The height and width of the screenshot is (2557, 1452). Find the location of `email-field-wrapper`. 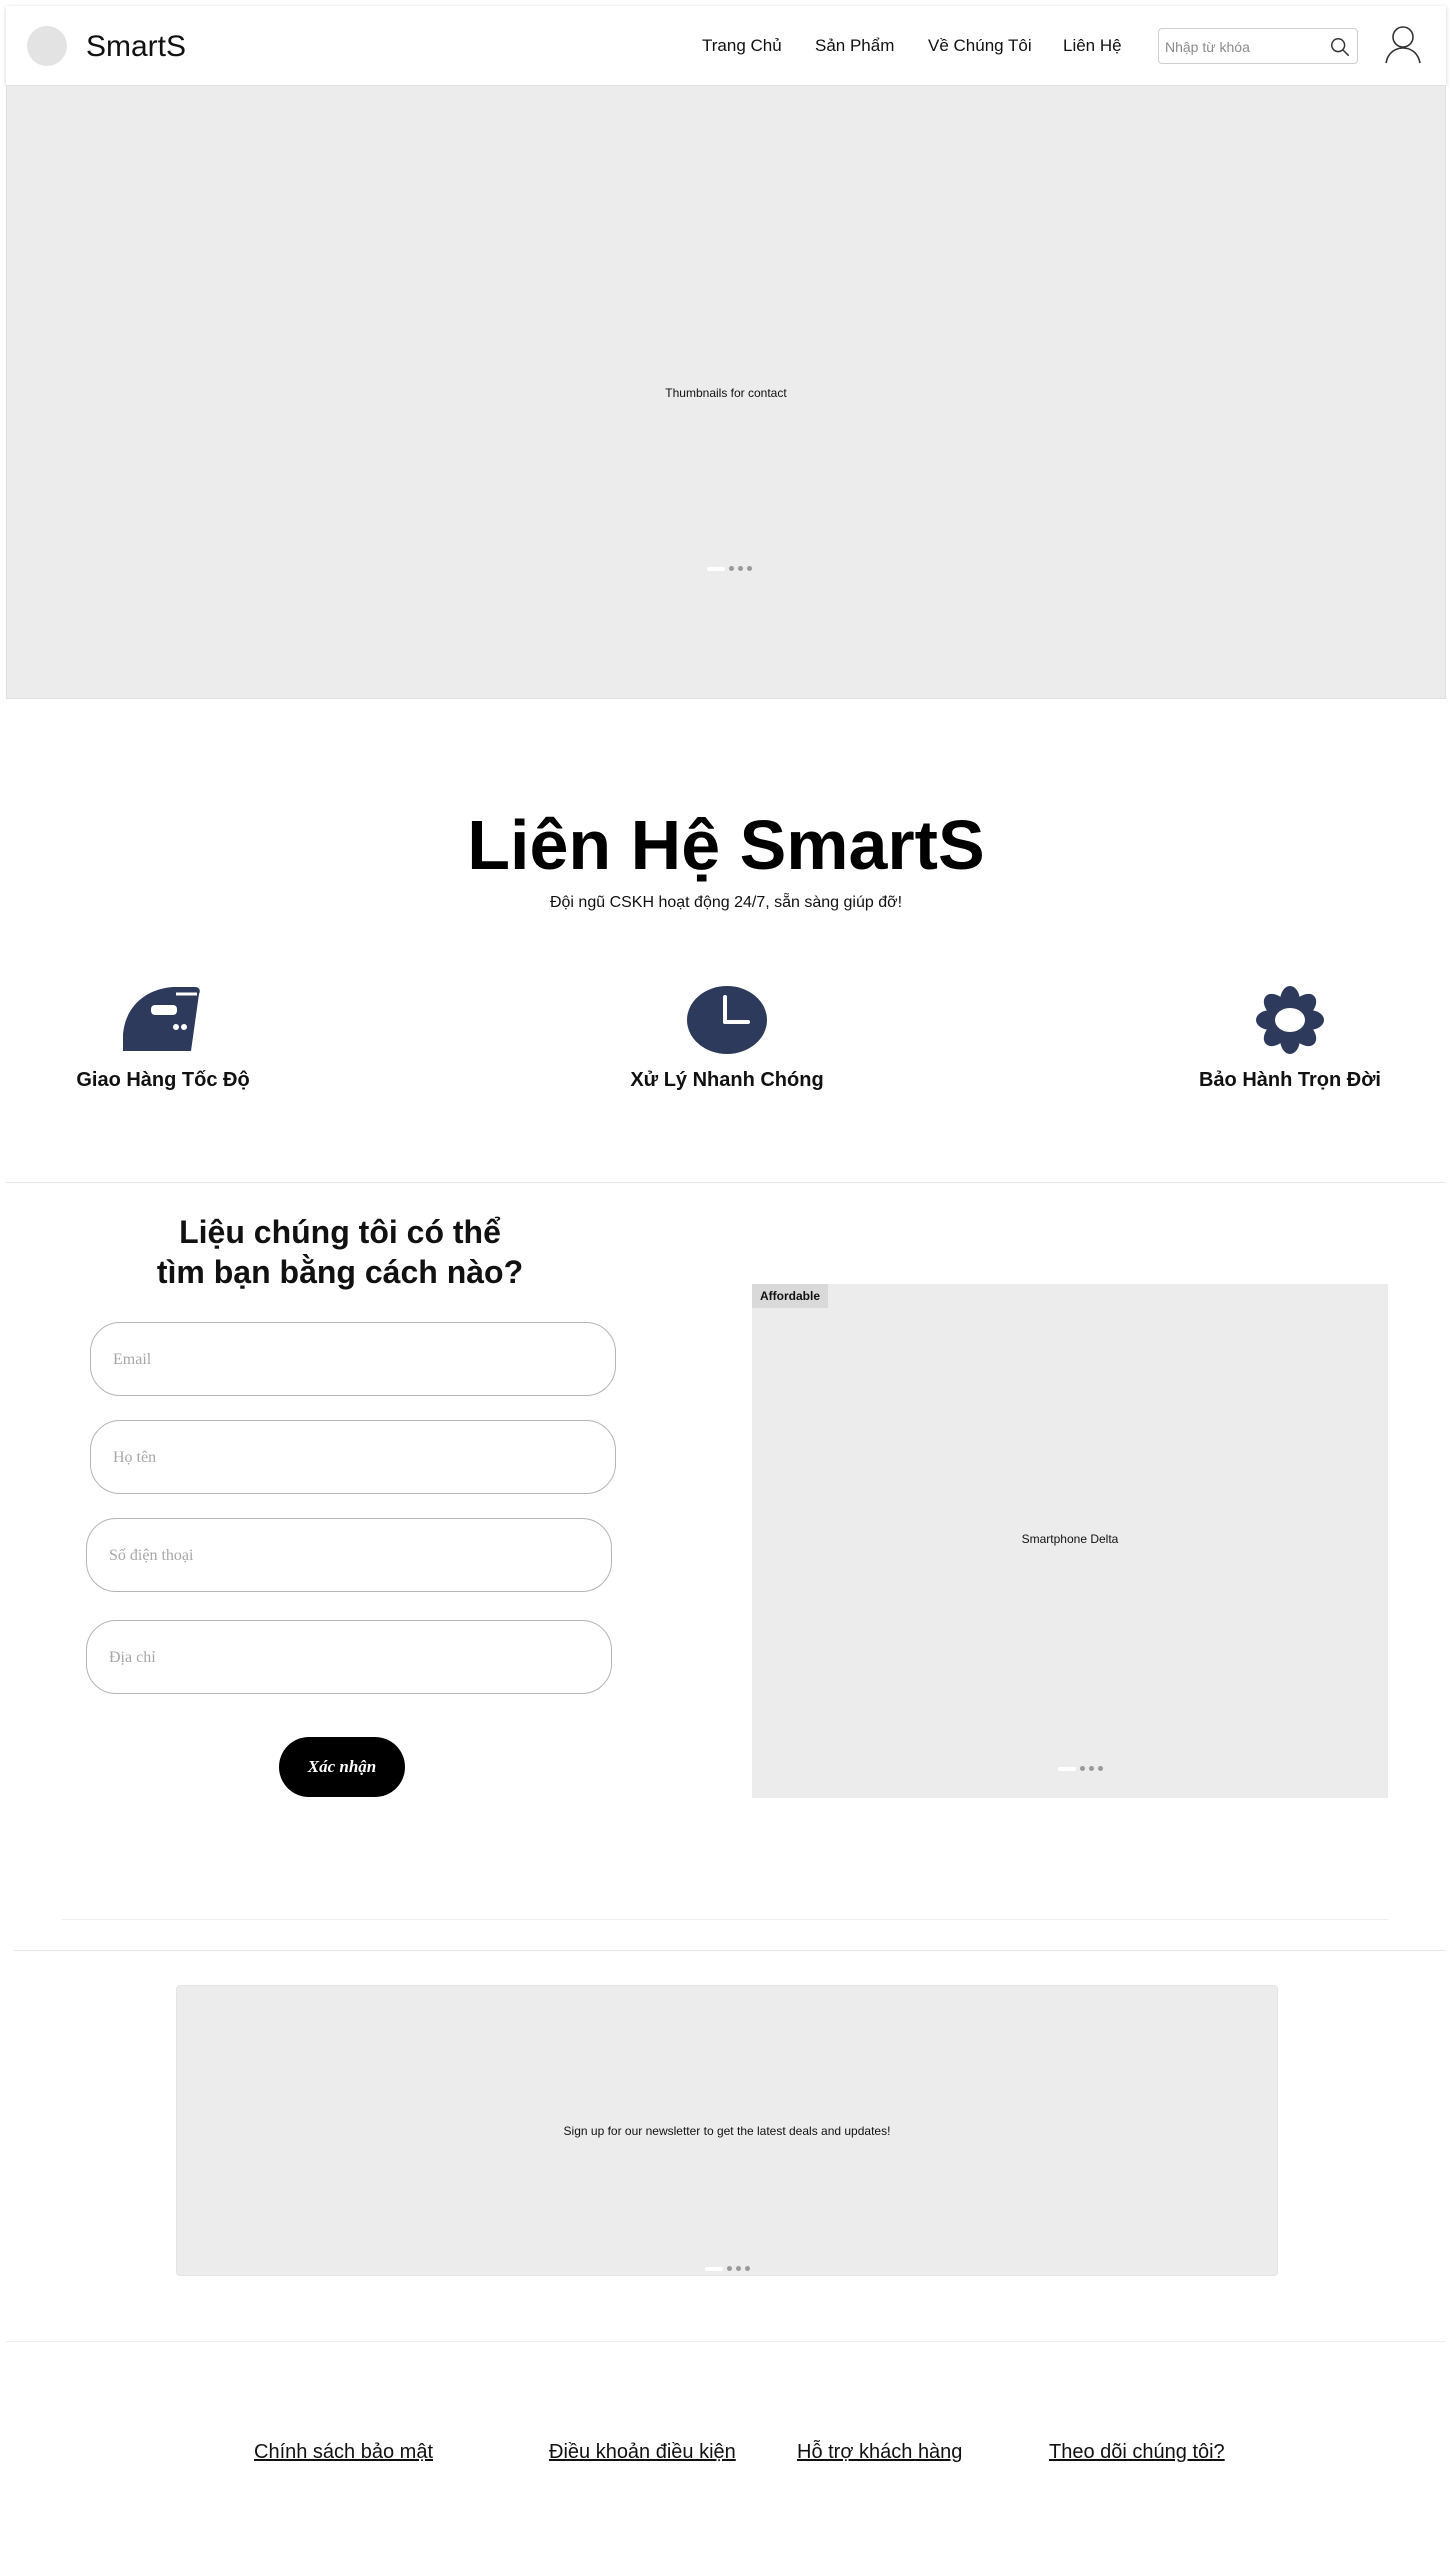

email-field-wrapper is located at coordinates (353, 1359).